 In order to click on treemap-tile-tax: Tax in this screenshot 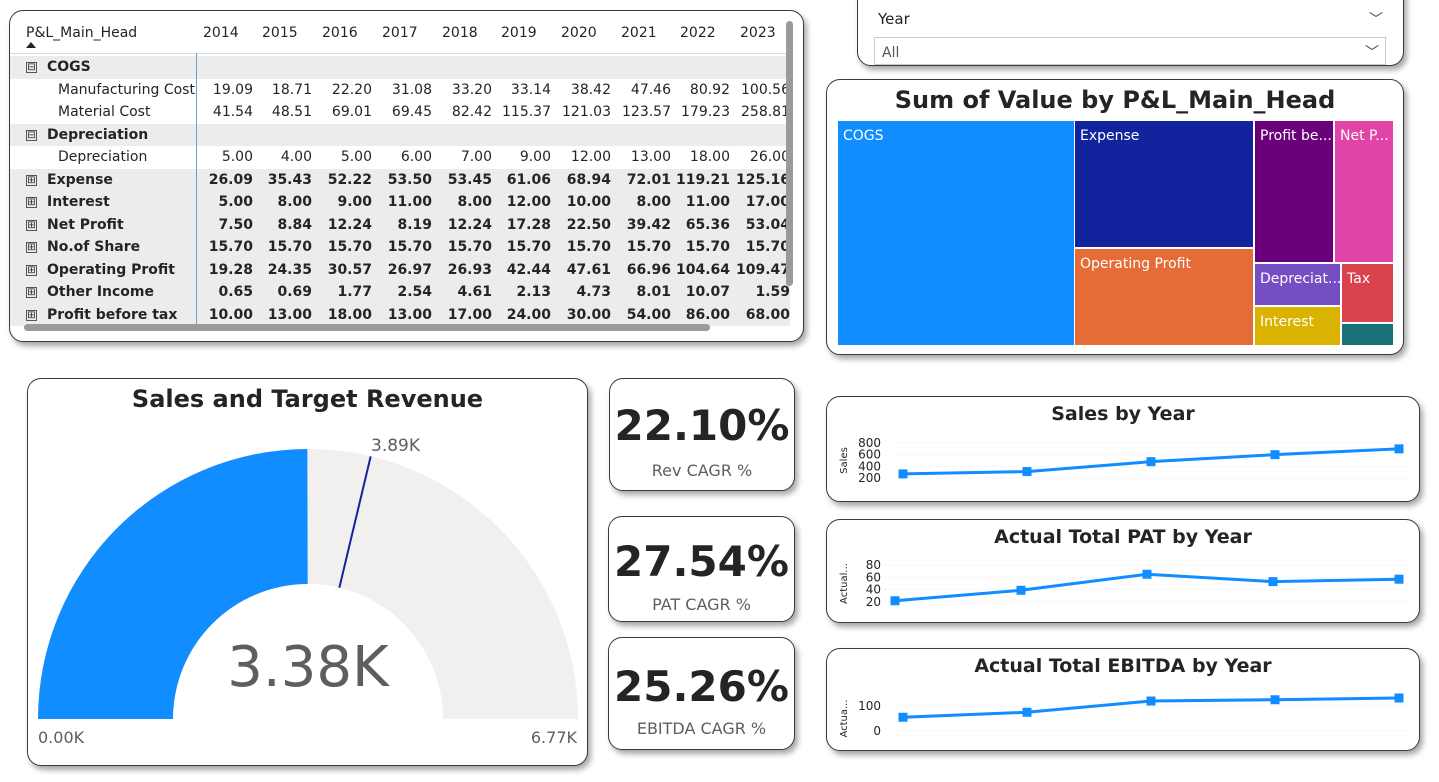, I will do `click(1367, 293)`.